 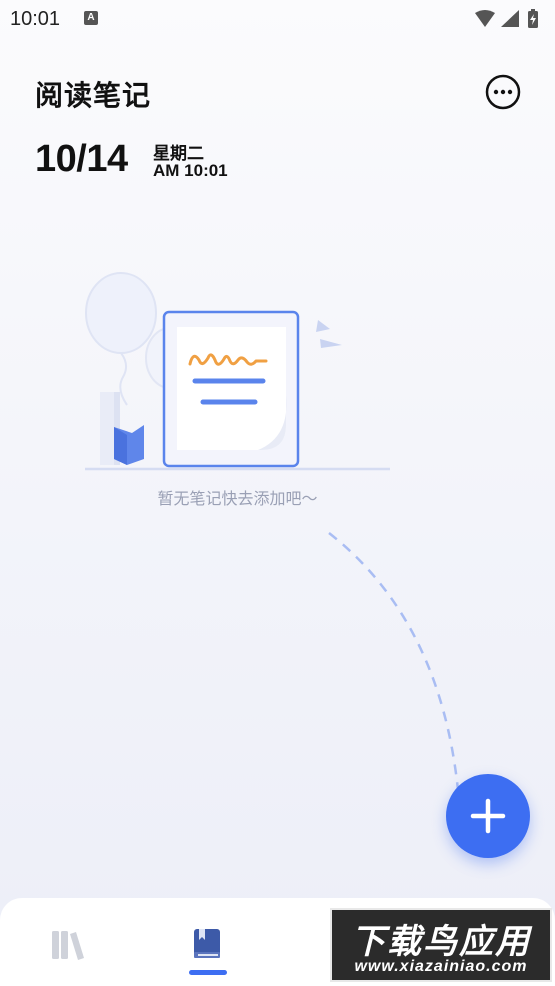 What do you see at coordinates (485, 18) in the screenshot?
I see `wifi-icon` at bounding box center [485, 18].